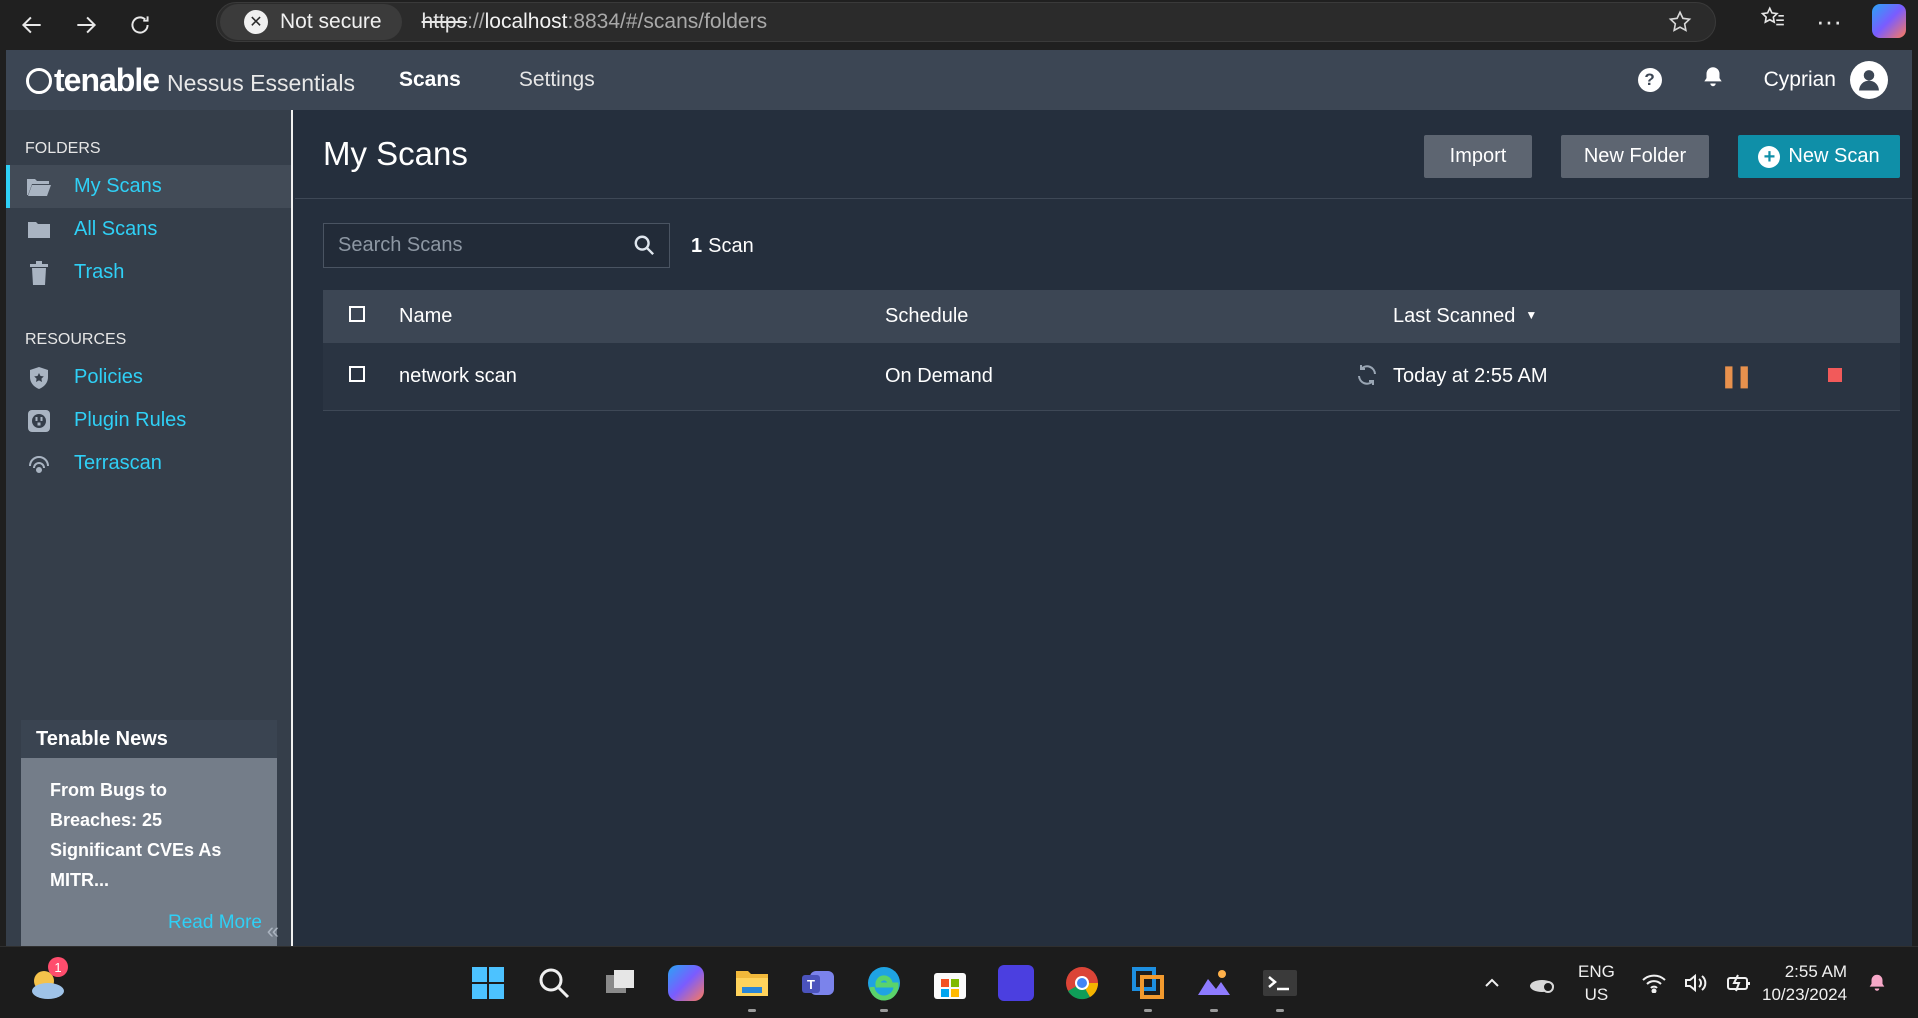 Image resolution: width=1918 pixels, height=1018 pixels. I want to click on url-scheme: https, so click(444, 21).